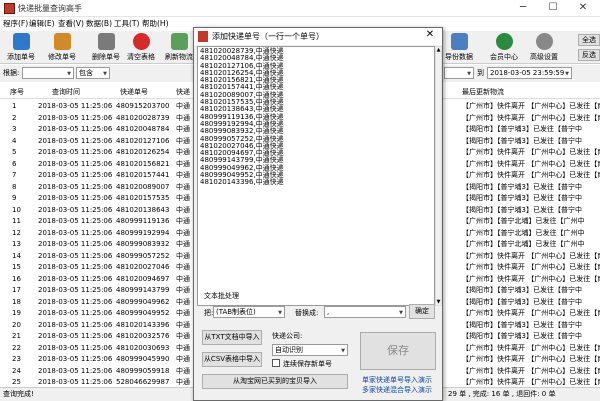 The height and width of the screenshot is (401, 600). I want to click on menu-help: 帮助(H), so click(155, 23).